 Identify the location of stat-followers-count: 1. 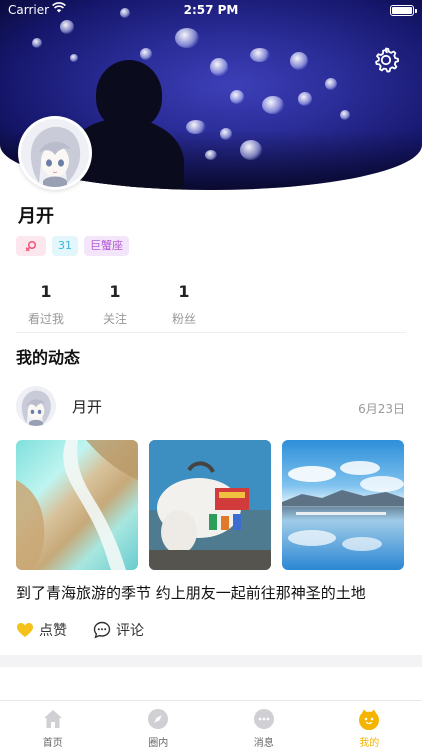
(184, 291).